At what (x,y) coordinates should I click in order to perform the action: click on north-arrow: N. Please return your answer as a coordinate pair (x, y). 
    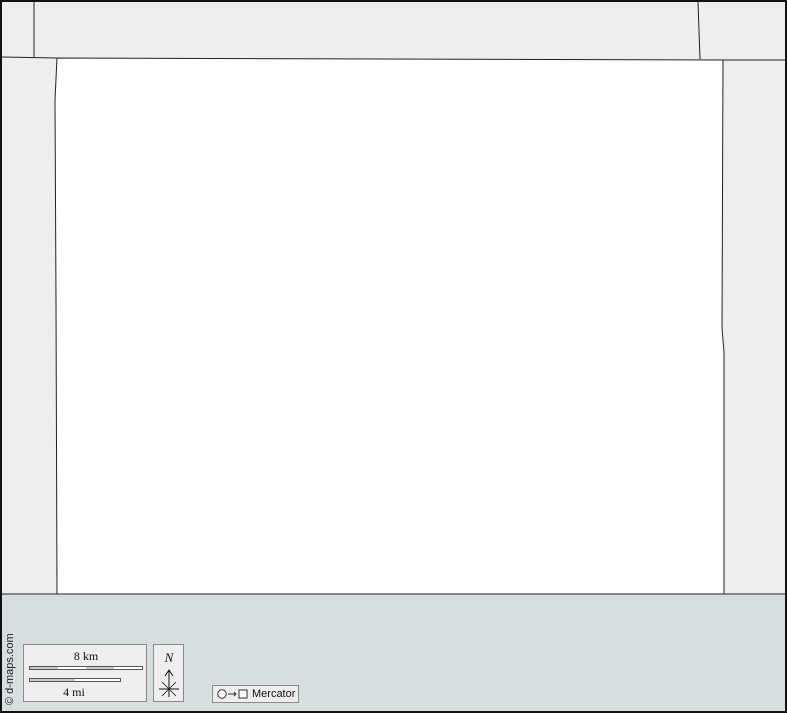
    Looking at the image, I should click on (168, 673).